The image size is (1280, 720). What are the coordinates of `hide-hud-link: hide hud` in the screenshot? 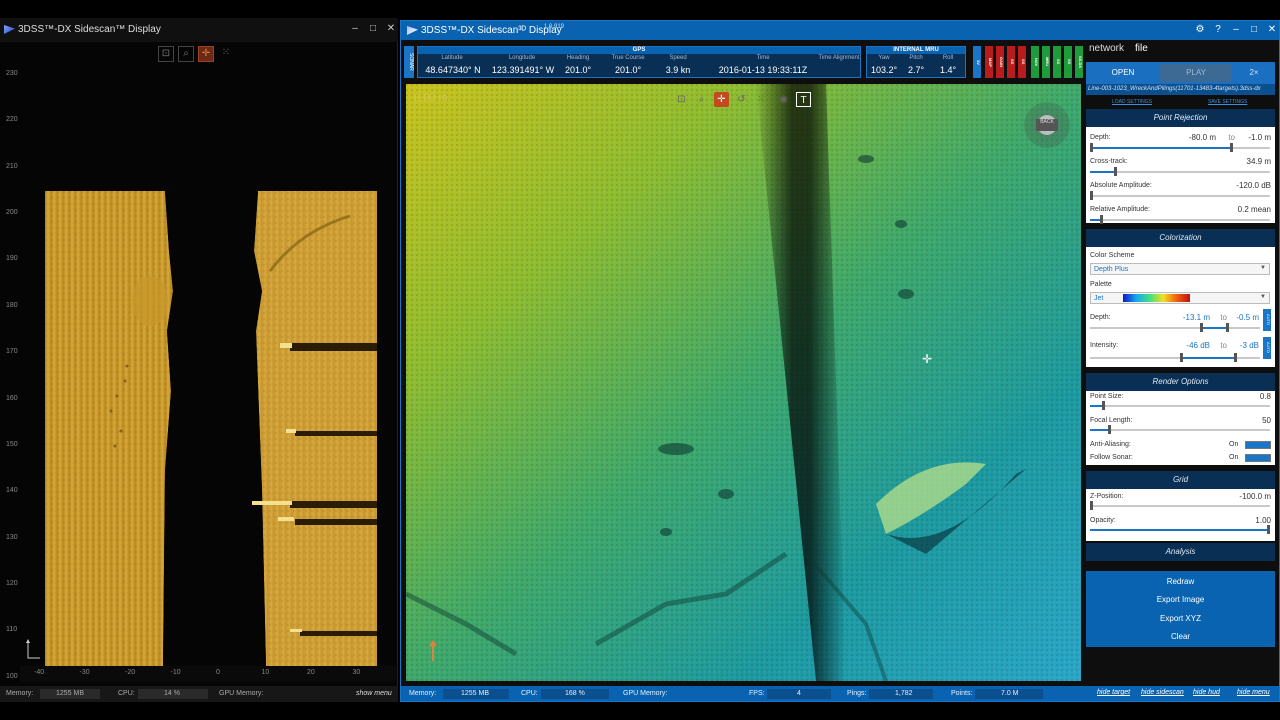 It's located at (1206, 692).